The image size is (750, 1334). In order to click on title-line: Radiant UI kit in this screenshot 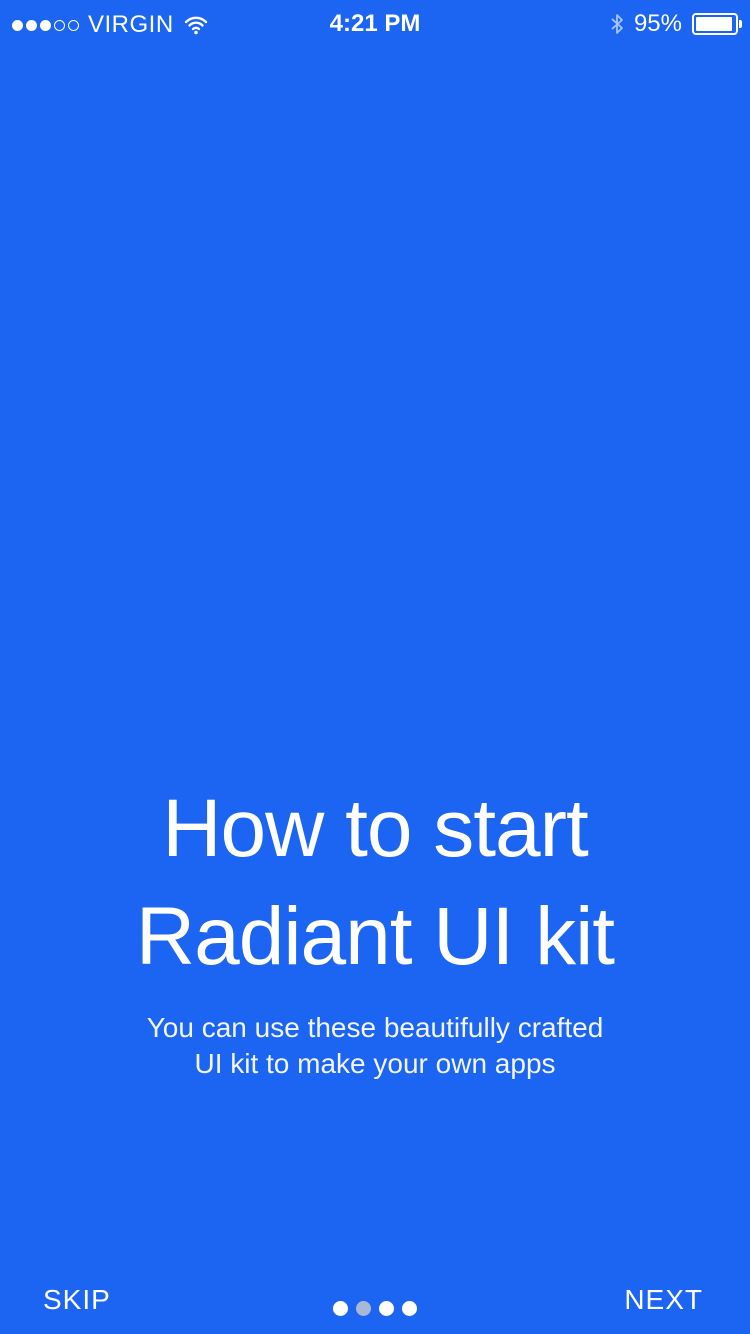, I will do `click(375, 936)`.